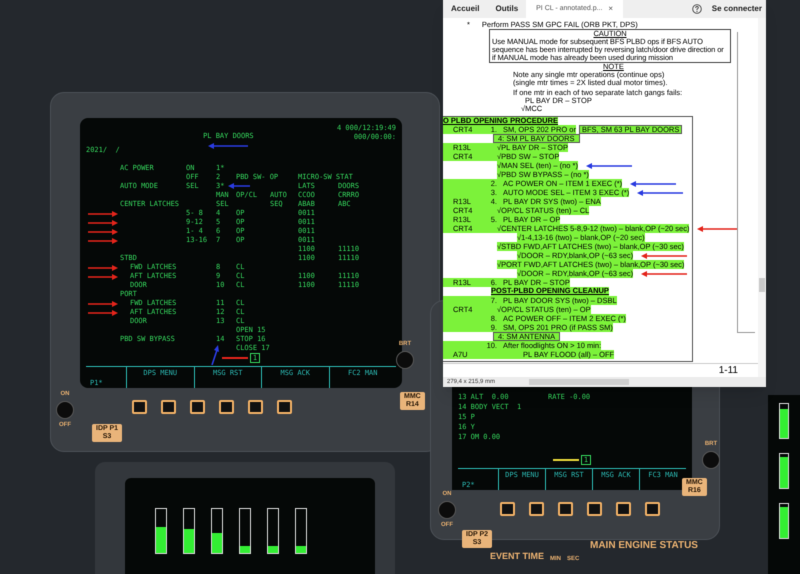  Describe the element at coordinates (506, 9) in the screenshot. I see `menu-item: Outils` at that location.